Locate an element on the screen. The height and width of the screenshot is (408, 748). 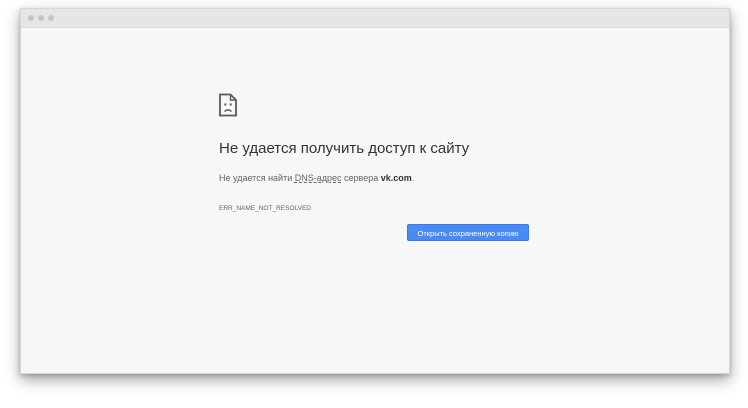
error-heading: Не удается получить доступ к сайту is located at coordinates (344, 148).